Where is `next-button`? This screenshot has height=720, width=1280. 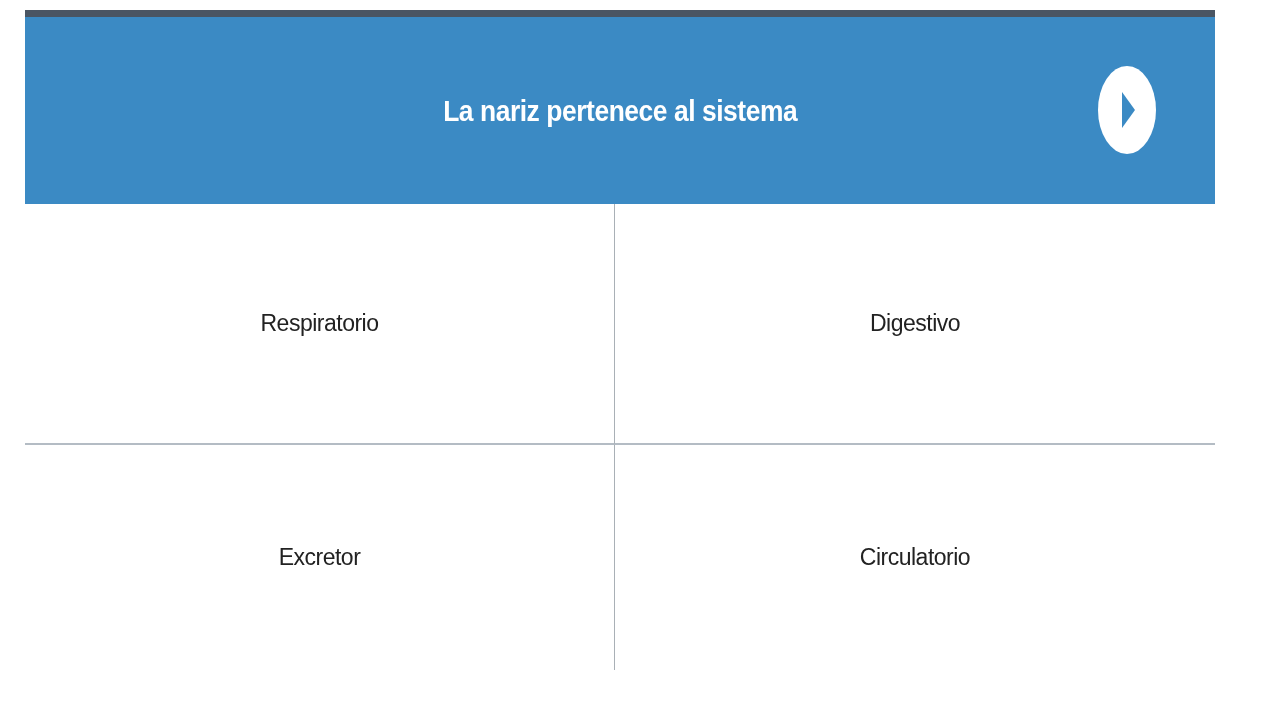 next-button is located at coordinates (1127, 110).